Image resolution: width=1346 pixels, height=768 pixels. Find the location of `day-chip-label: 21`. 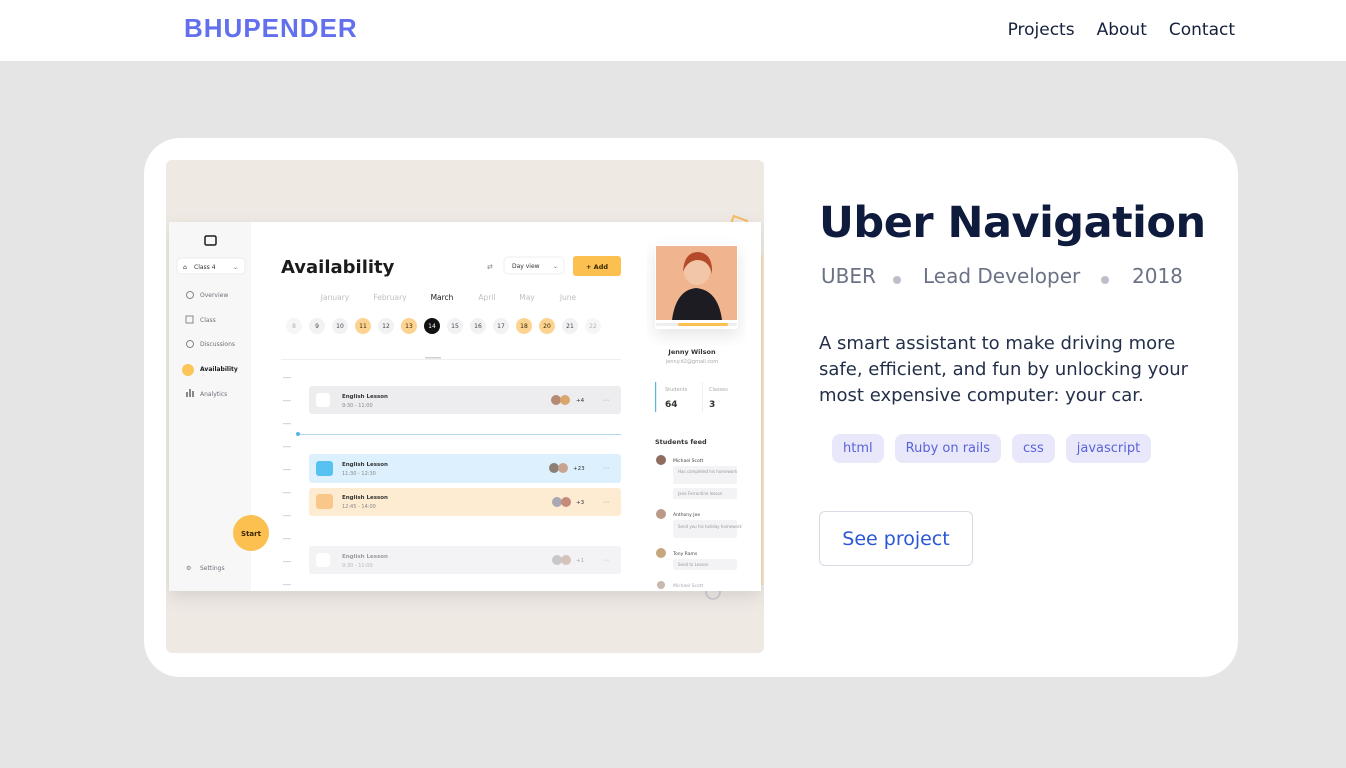

day-chip-label: 21 is located at coordinates (570, 326).